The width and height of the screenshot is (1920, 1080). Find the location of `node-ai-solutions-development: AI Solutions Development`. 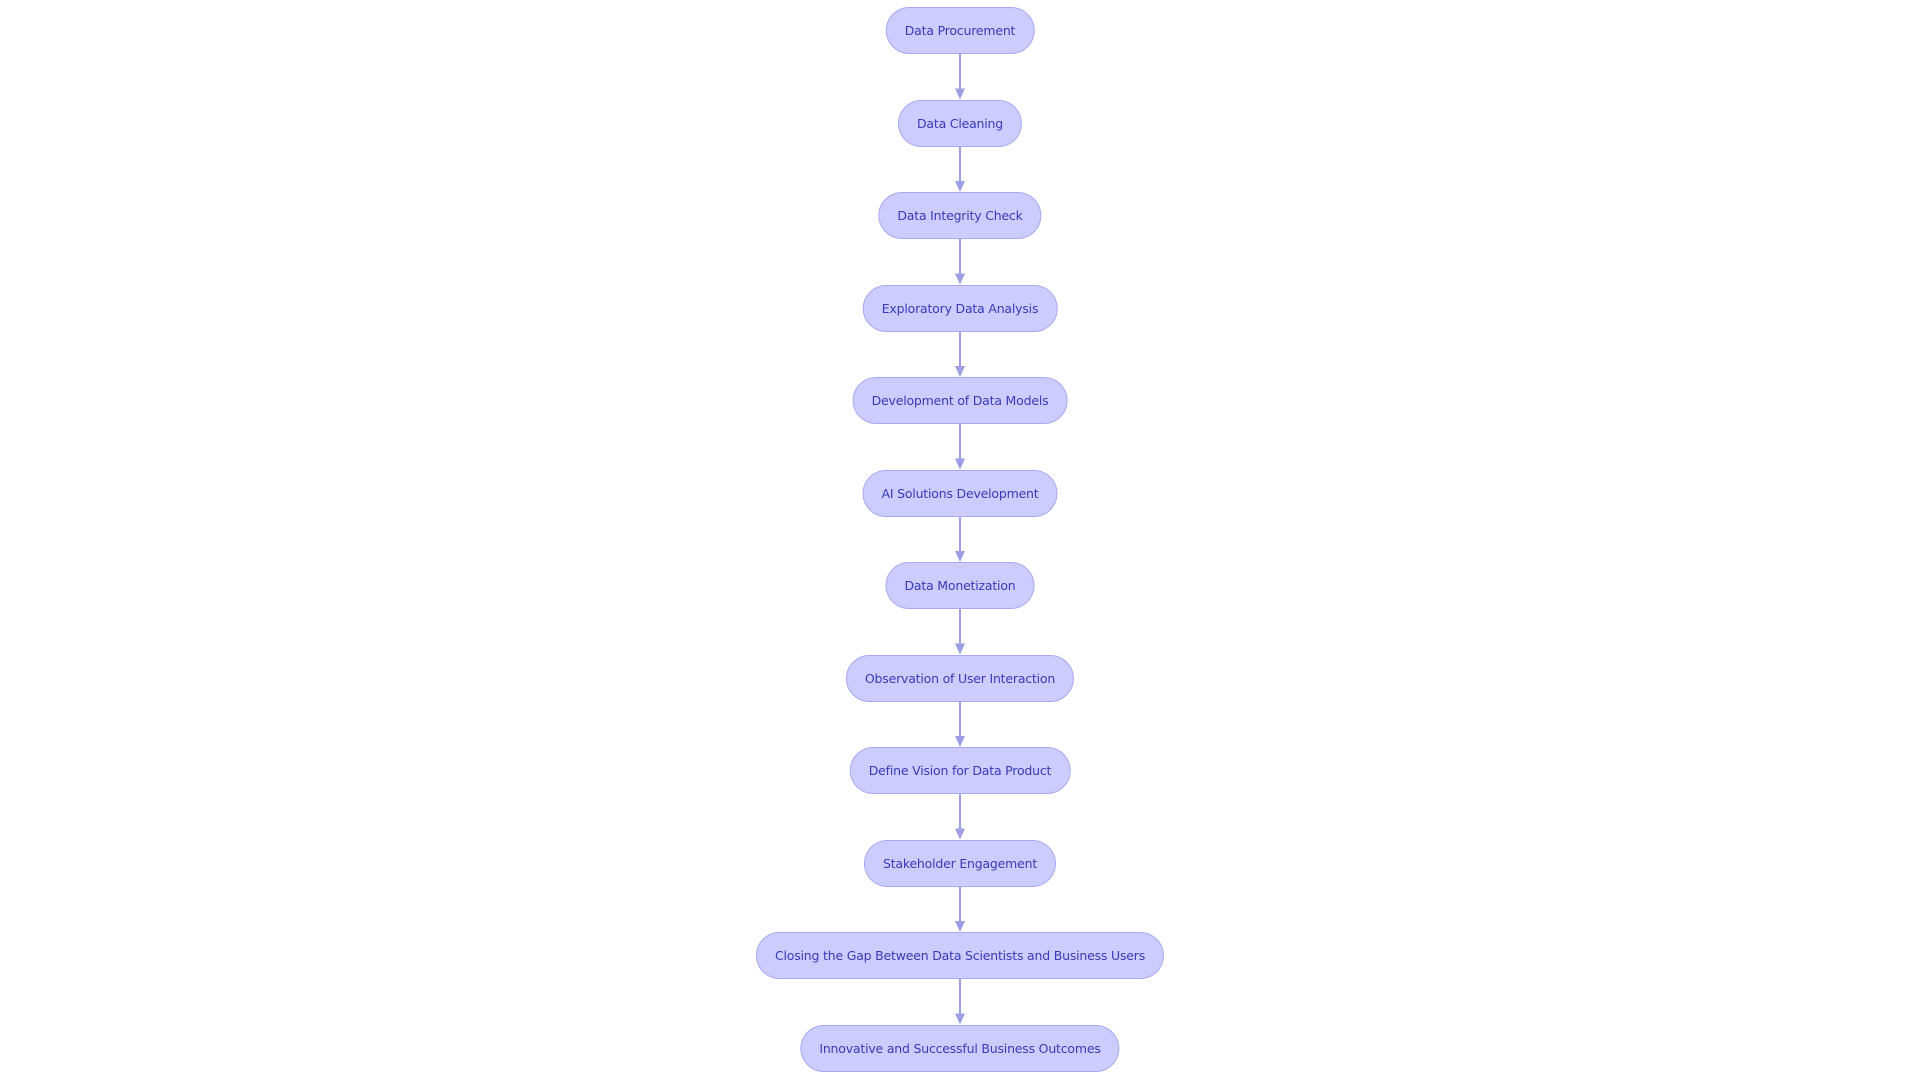

node-ai-solutions-development: AI Solutions Development is located at coordinates (960, 493).